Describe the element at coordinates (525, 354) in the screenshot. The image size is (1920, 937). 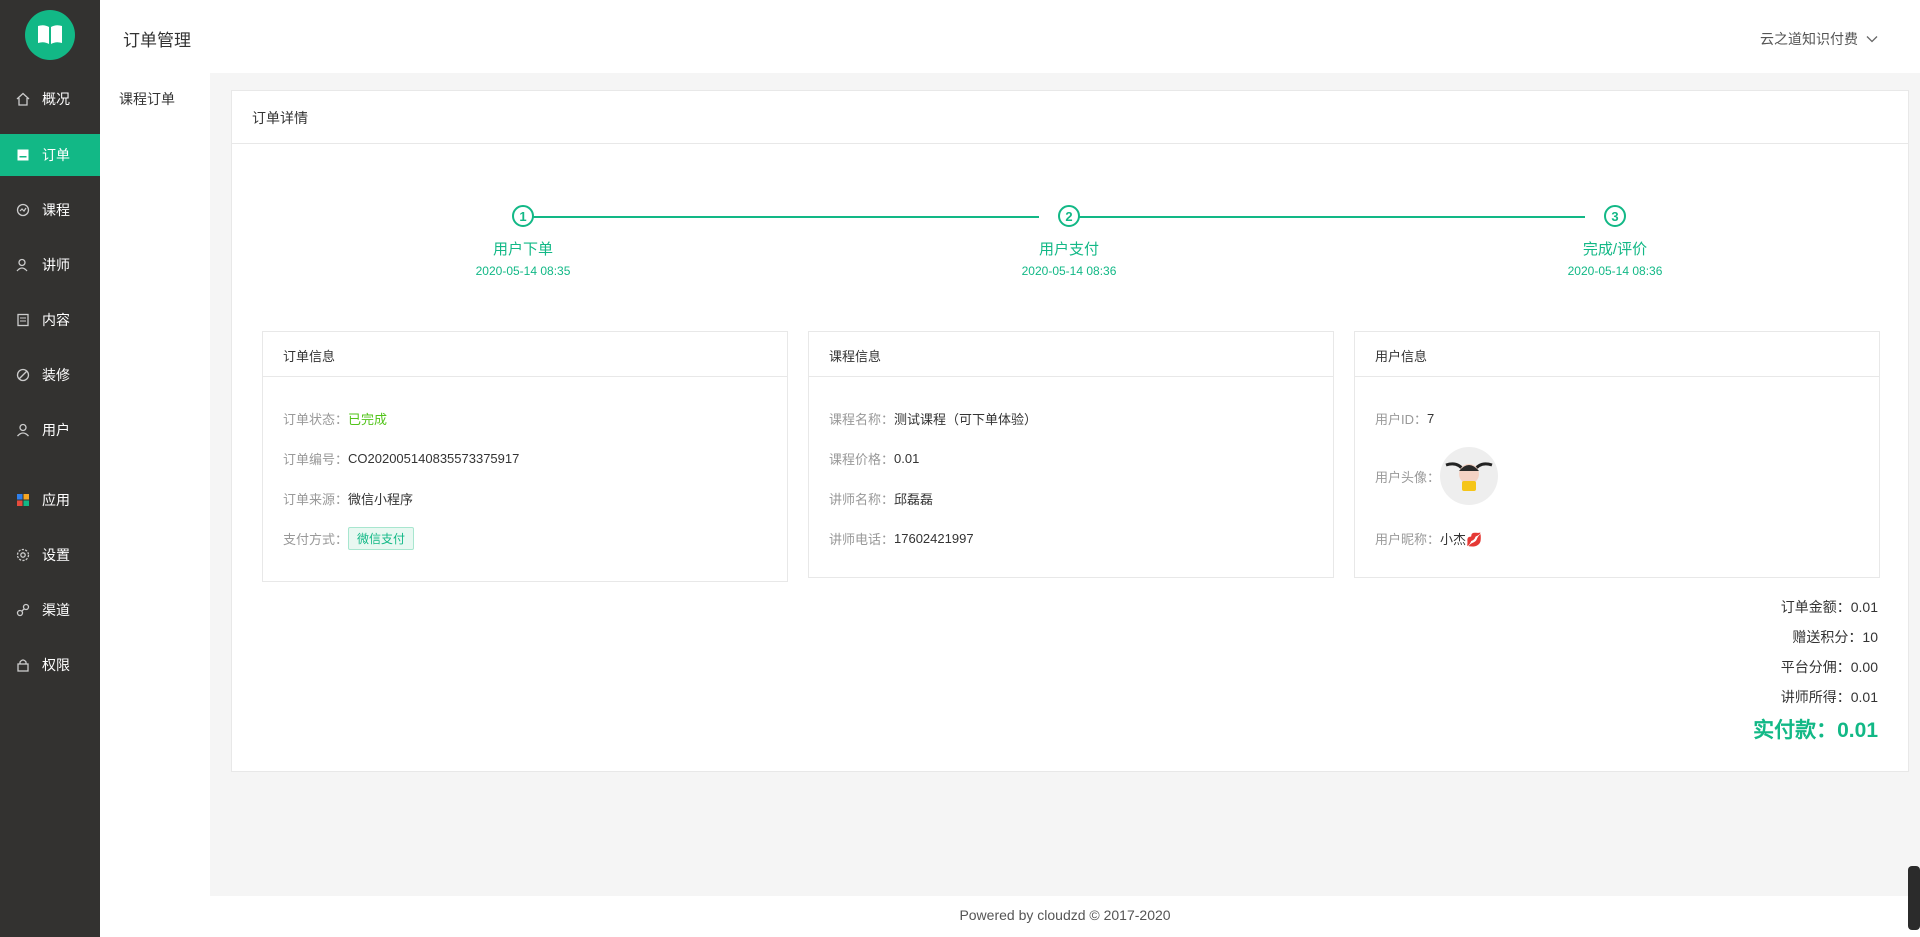
I see `order-info-title: 订单信息` at that location.